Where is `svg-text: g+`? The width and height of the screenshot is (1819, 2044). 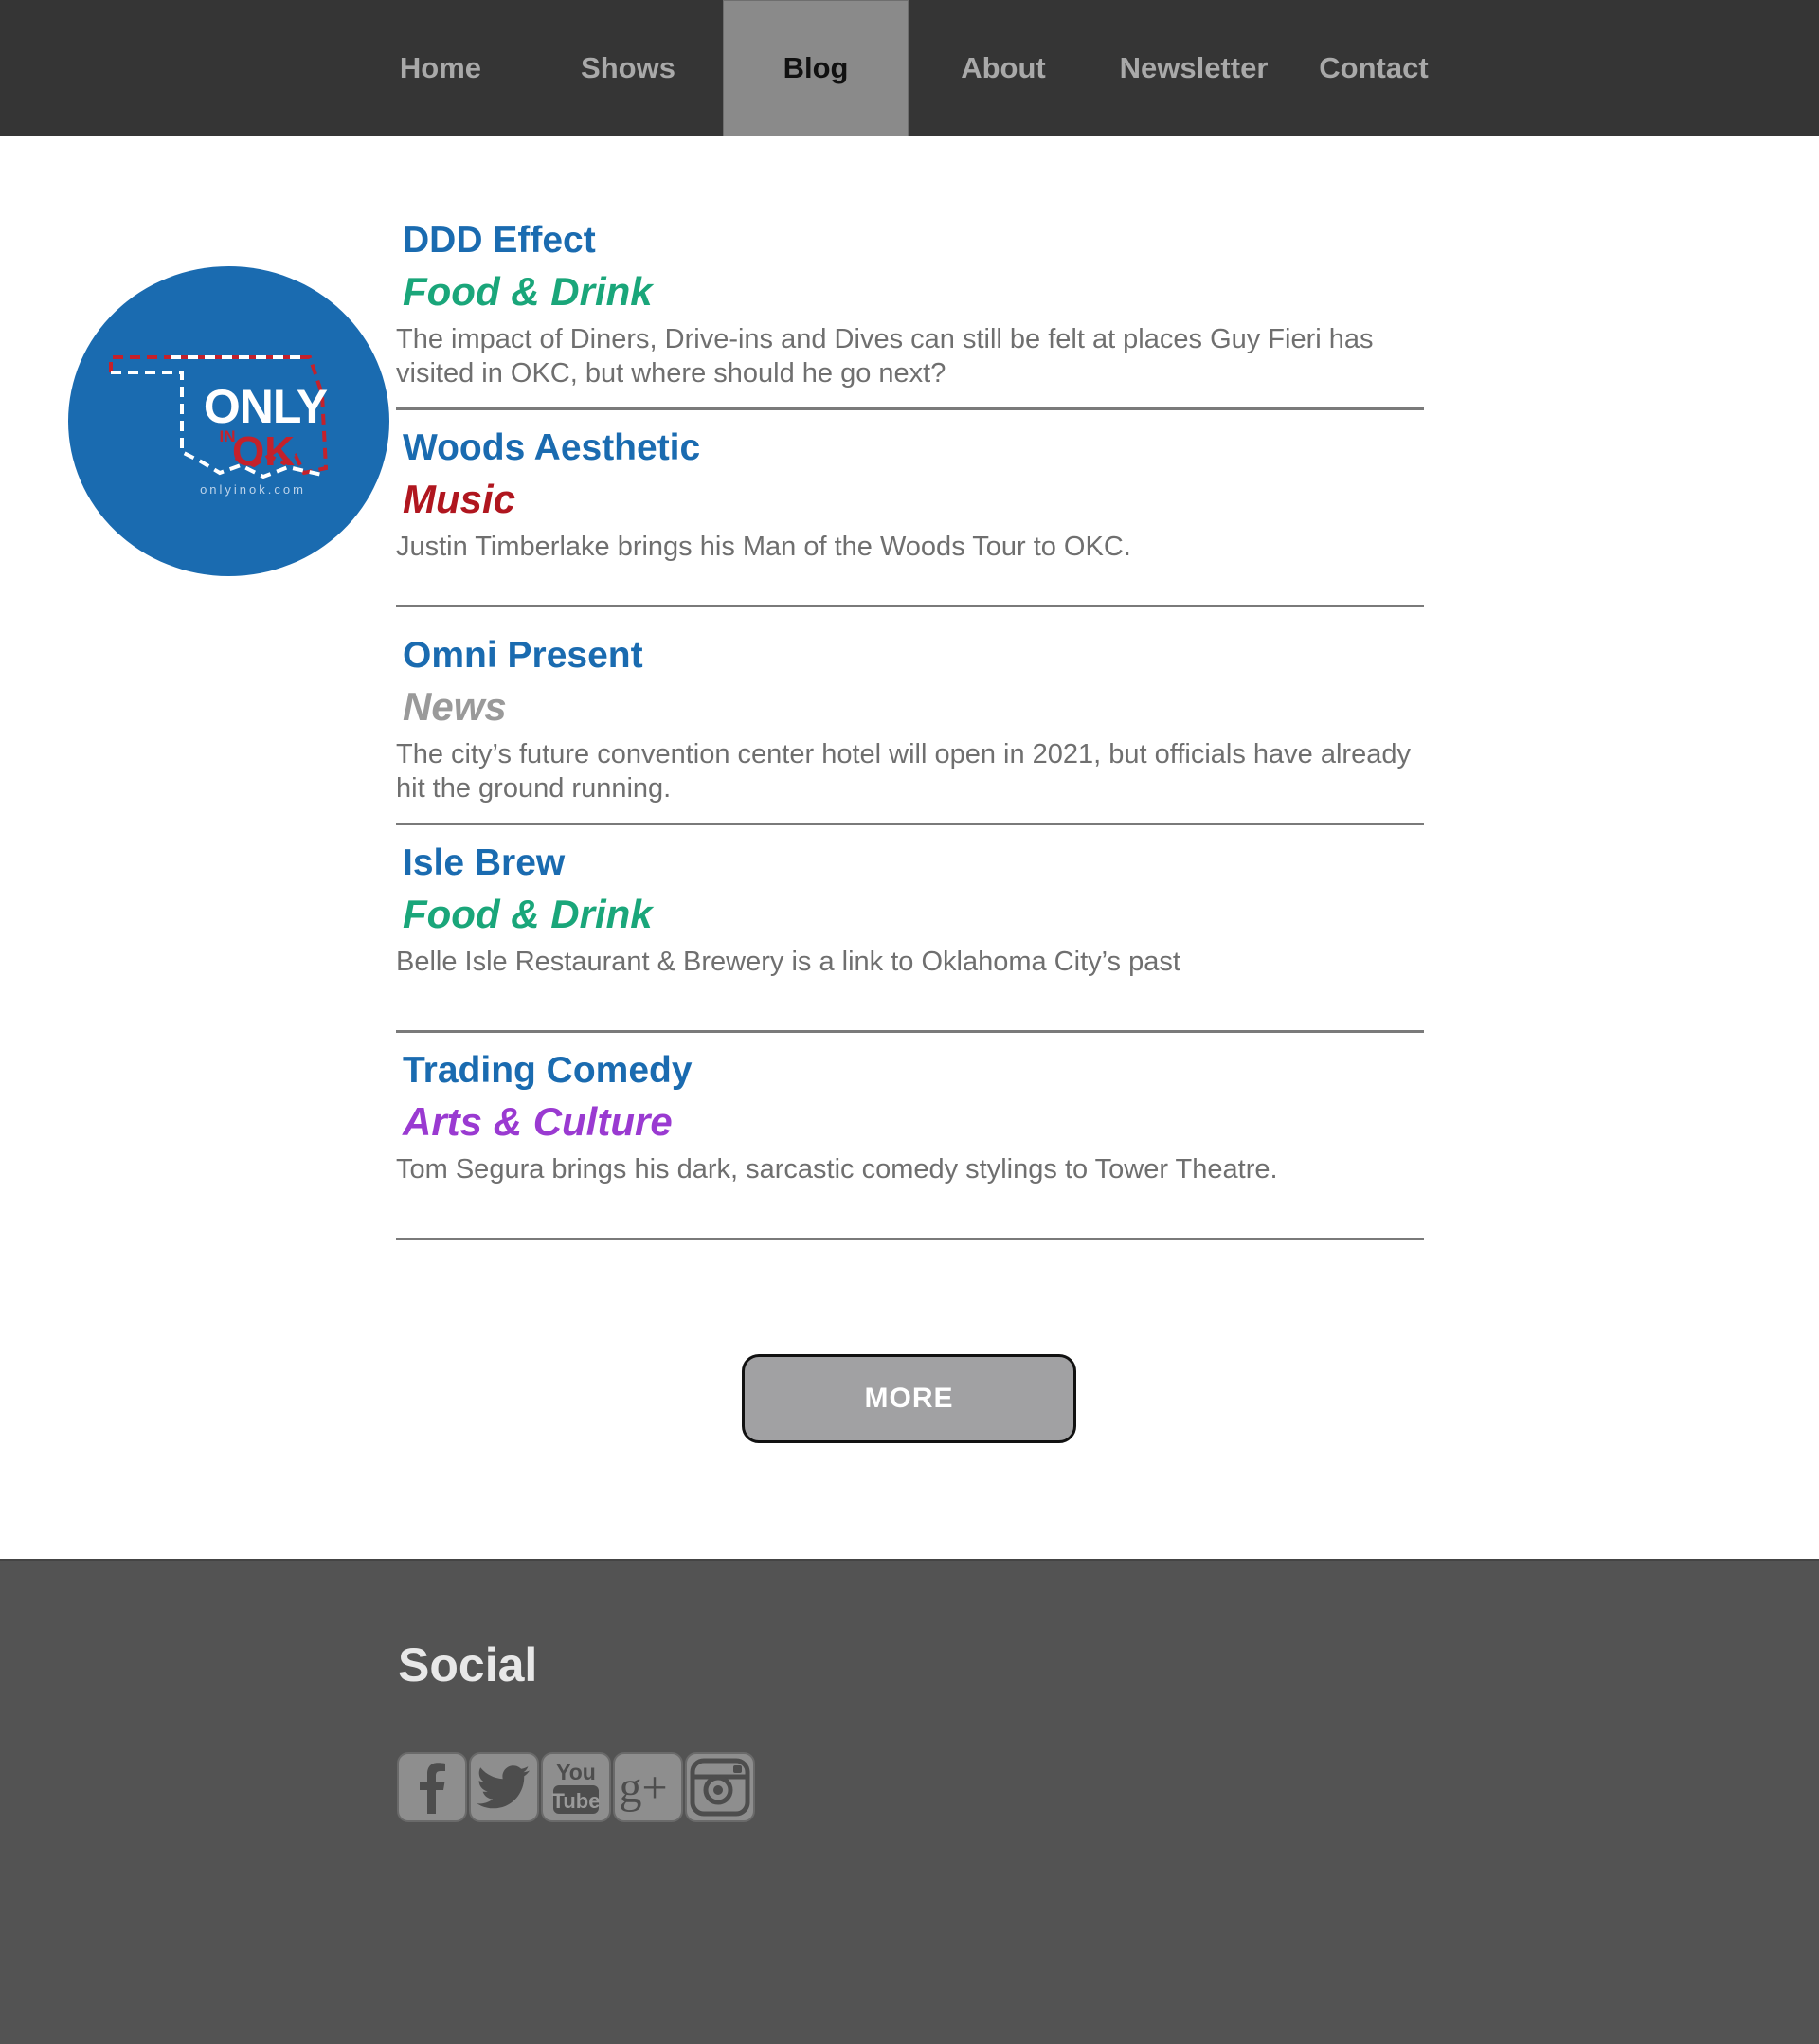
svg-text: g+ is located at coordinates (643, 1788).